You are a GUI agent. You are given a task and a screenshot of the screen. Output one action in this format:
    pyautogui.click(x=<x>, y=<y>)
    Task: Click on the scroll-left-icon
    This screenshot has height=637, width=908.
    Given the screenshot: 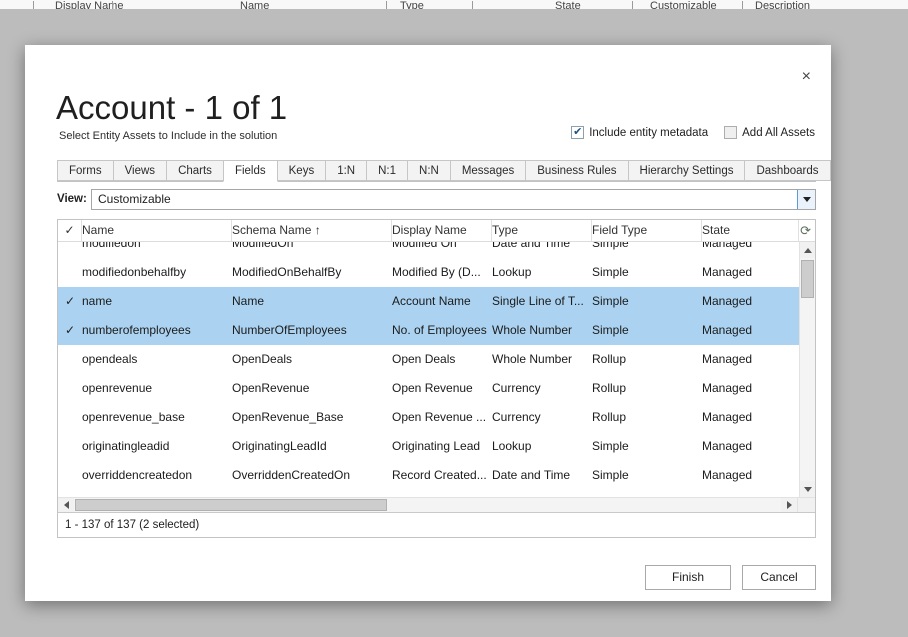 What is the action you would take?
    pyautogui.click(x=66, y=505)
    